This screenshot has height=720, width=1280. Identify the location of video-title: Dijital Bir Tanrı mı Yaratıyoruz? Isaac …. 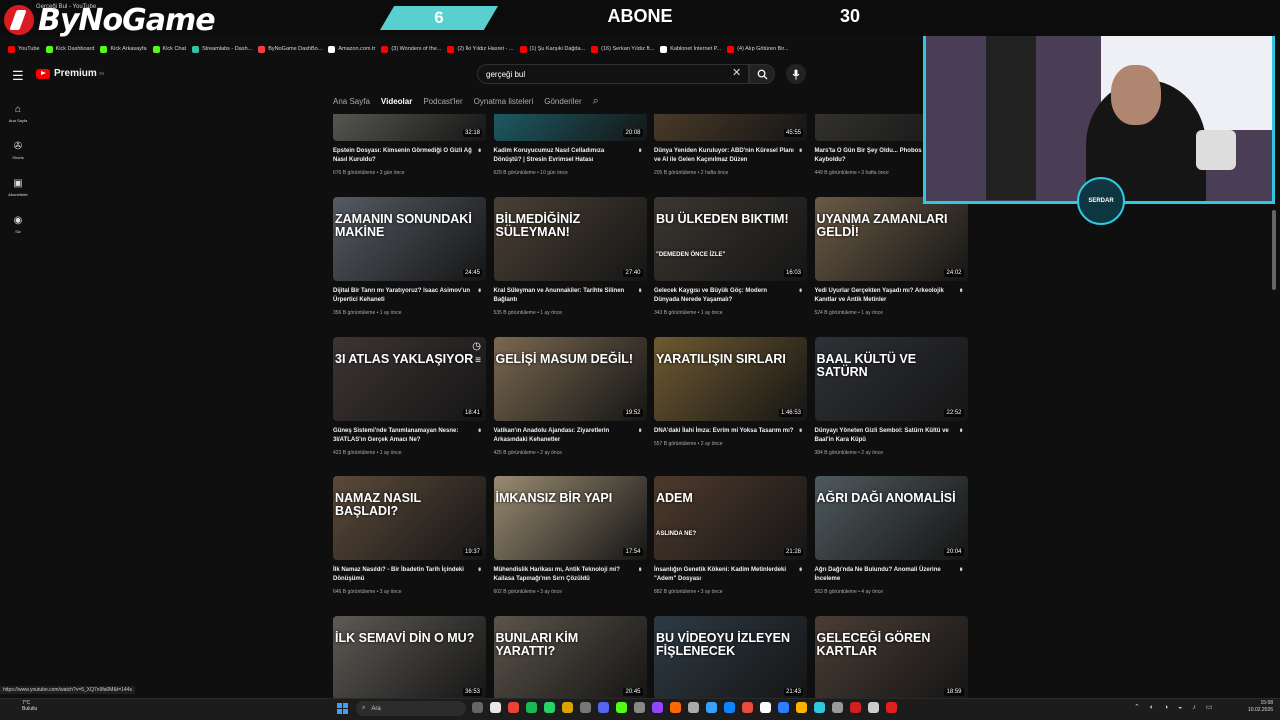
(403, 296).